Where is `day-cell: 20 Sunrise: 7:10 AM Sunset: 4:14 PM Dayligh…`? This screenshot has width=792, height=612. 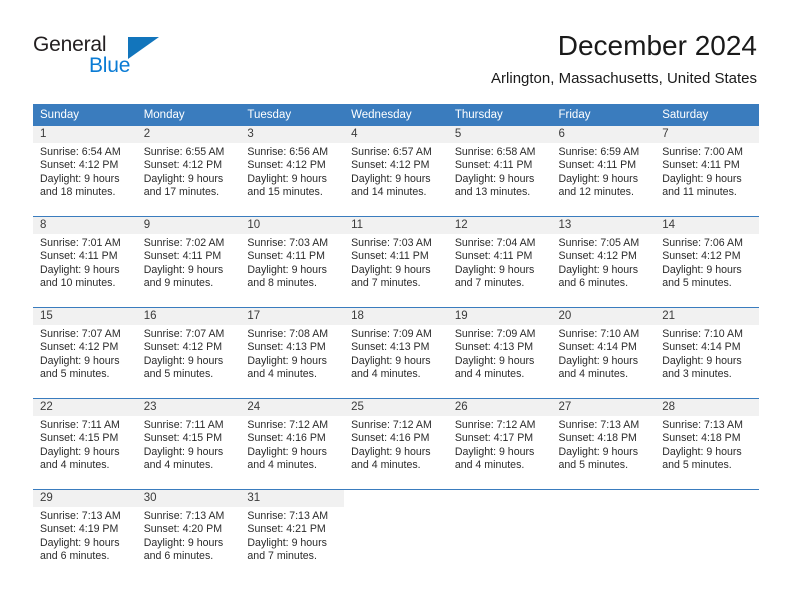
day-cell: 20 Sunrise: 7:10 AM Sunset: 4:14 PM Dayligh… is located at coordinates (603, 353).